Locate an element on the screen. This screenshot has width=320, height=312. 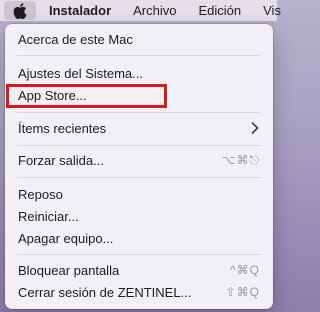
menu-item-log-out: Cerrar sesión de ZENTINEL... ⇧⌘Q is located at coordinates (139, 292).